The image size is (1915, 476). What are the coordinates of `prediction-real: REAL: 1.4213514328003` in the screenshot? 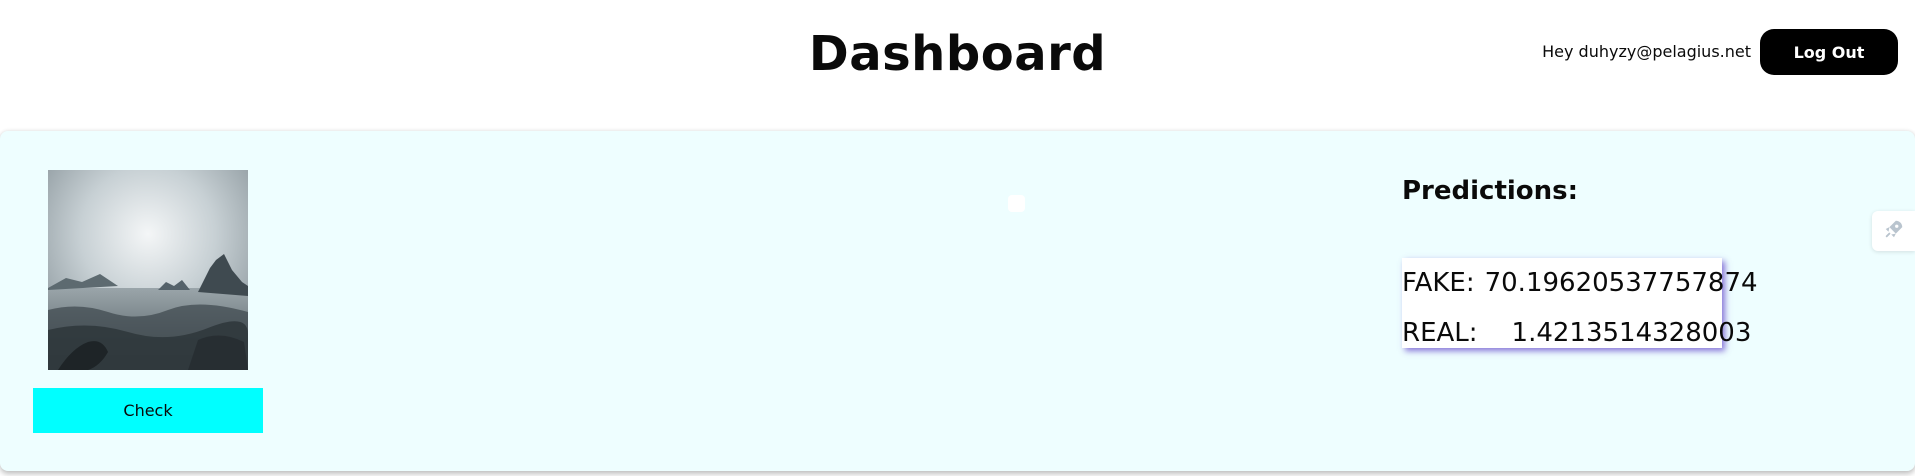 It's located at (1576, 333).